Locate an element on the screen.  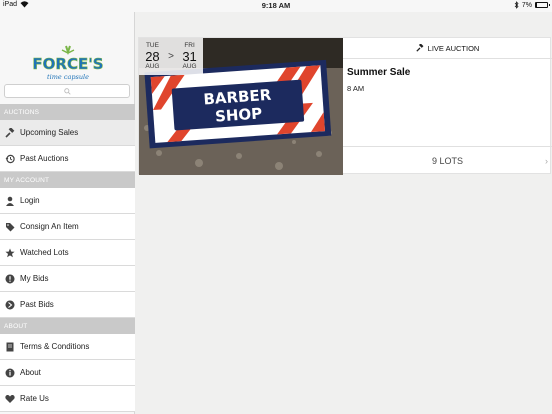
menu-item-label: Consign An Item is located at coordinates (49, 226).